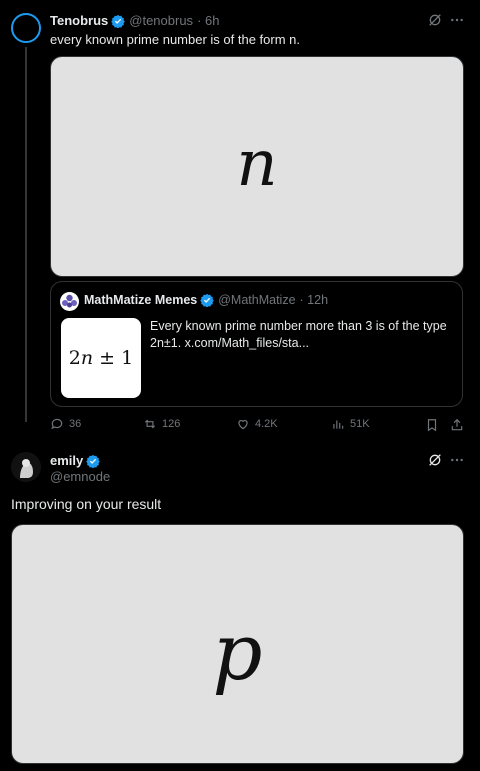 This screenshot has width=480, height=771. Describe the element at coordinates (87, 358) in the screenshot. I see `thumb-variable: n` at that location.